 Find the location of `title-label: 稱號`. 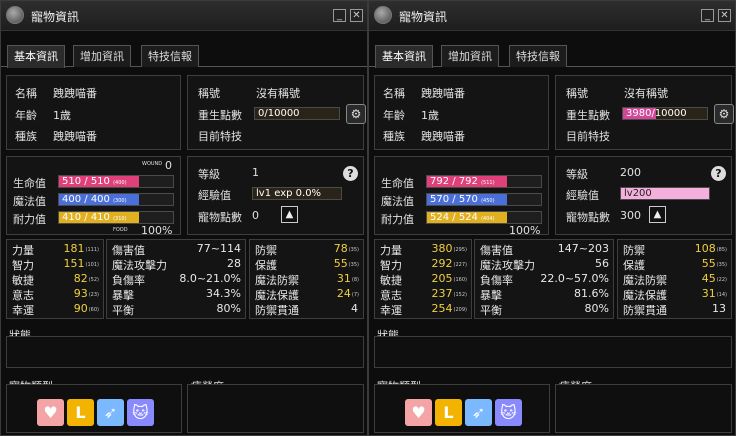

title-label: 稱號 is located at coordinates (577, 93).